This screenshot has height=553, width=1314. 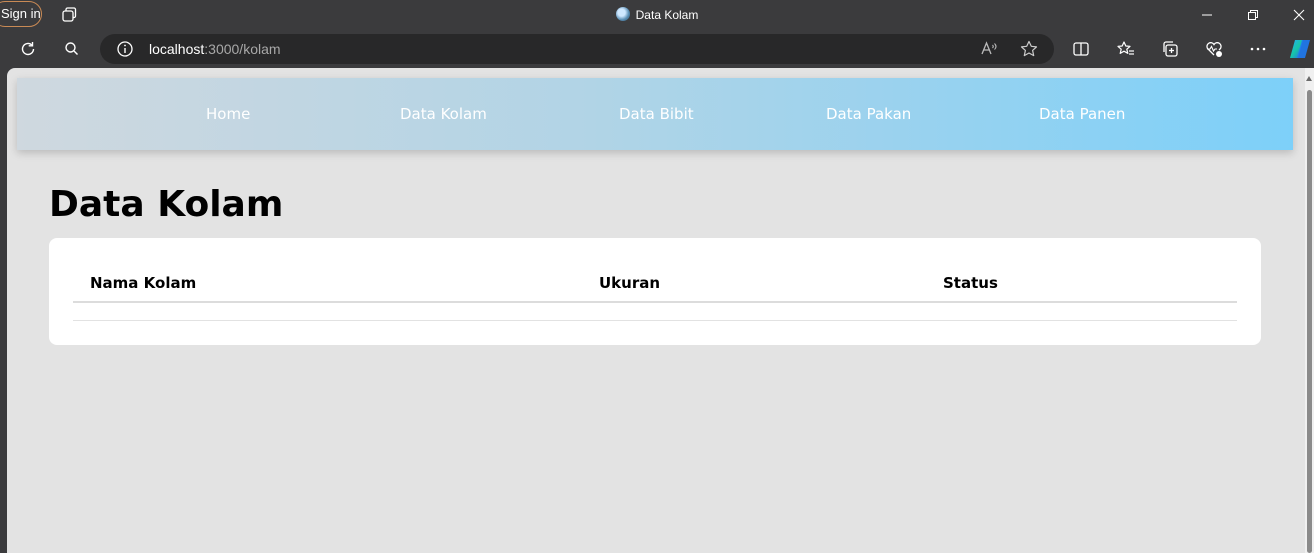 I want to click on split-screen-icon, so click(x=1081, y=49).